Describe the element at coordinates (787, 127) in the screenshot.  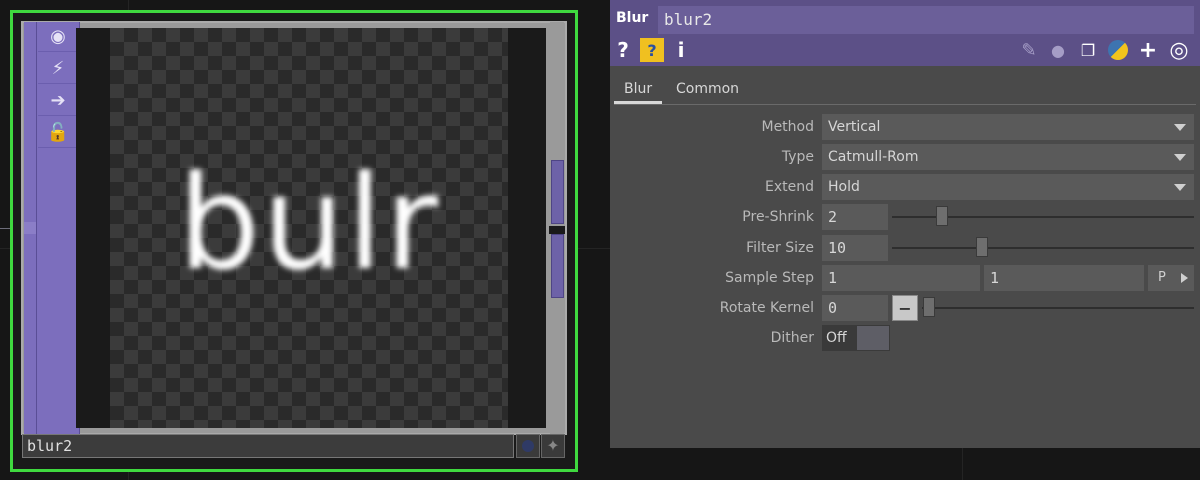
I see `param-label: Method` at that location.